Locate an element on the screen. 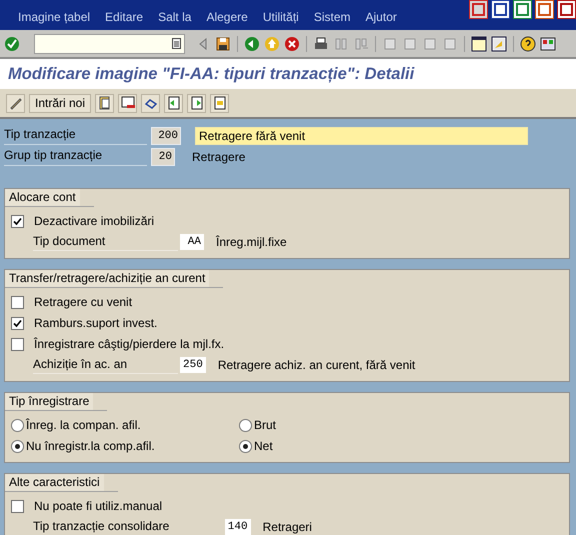 This screenshot has width=576, height=535. description-text: Retrageri is located at coordinates (287, 527).